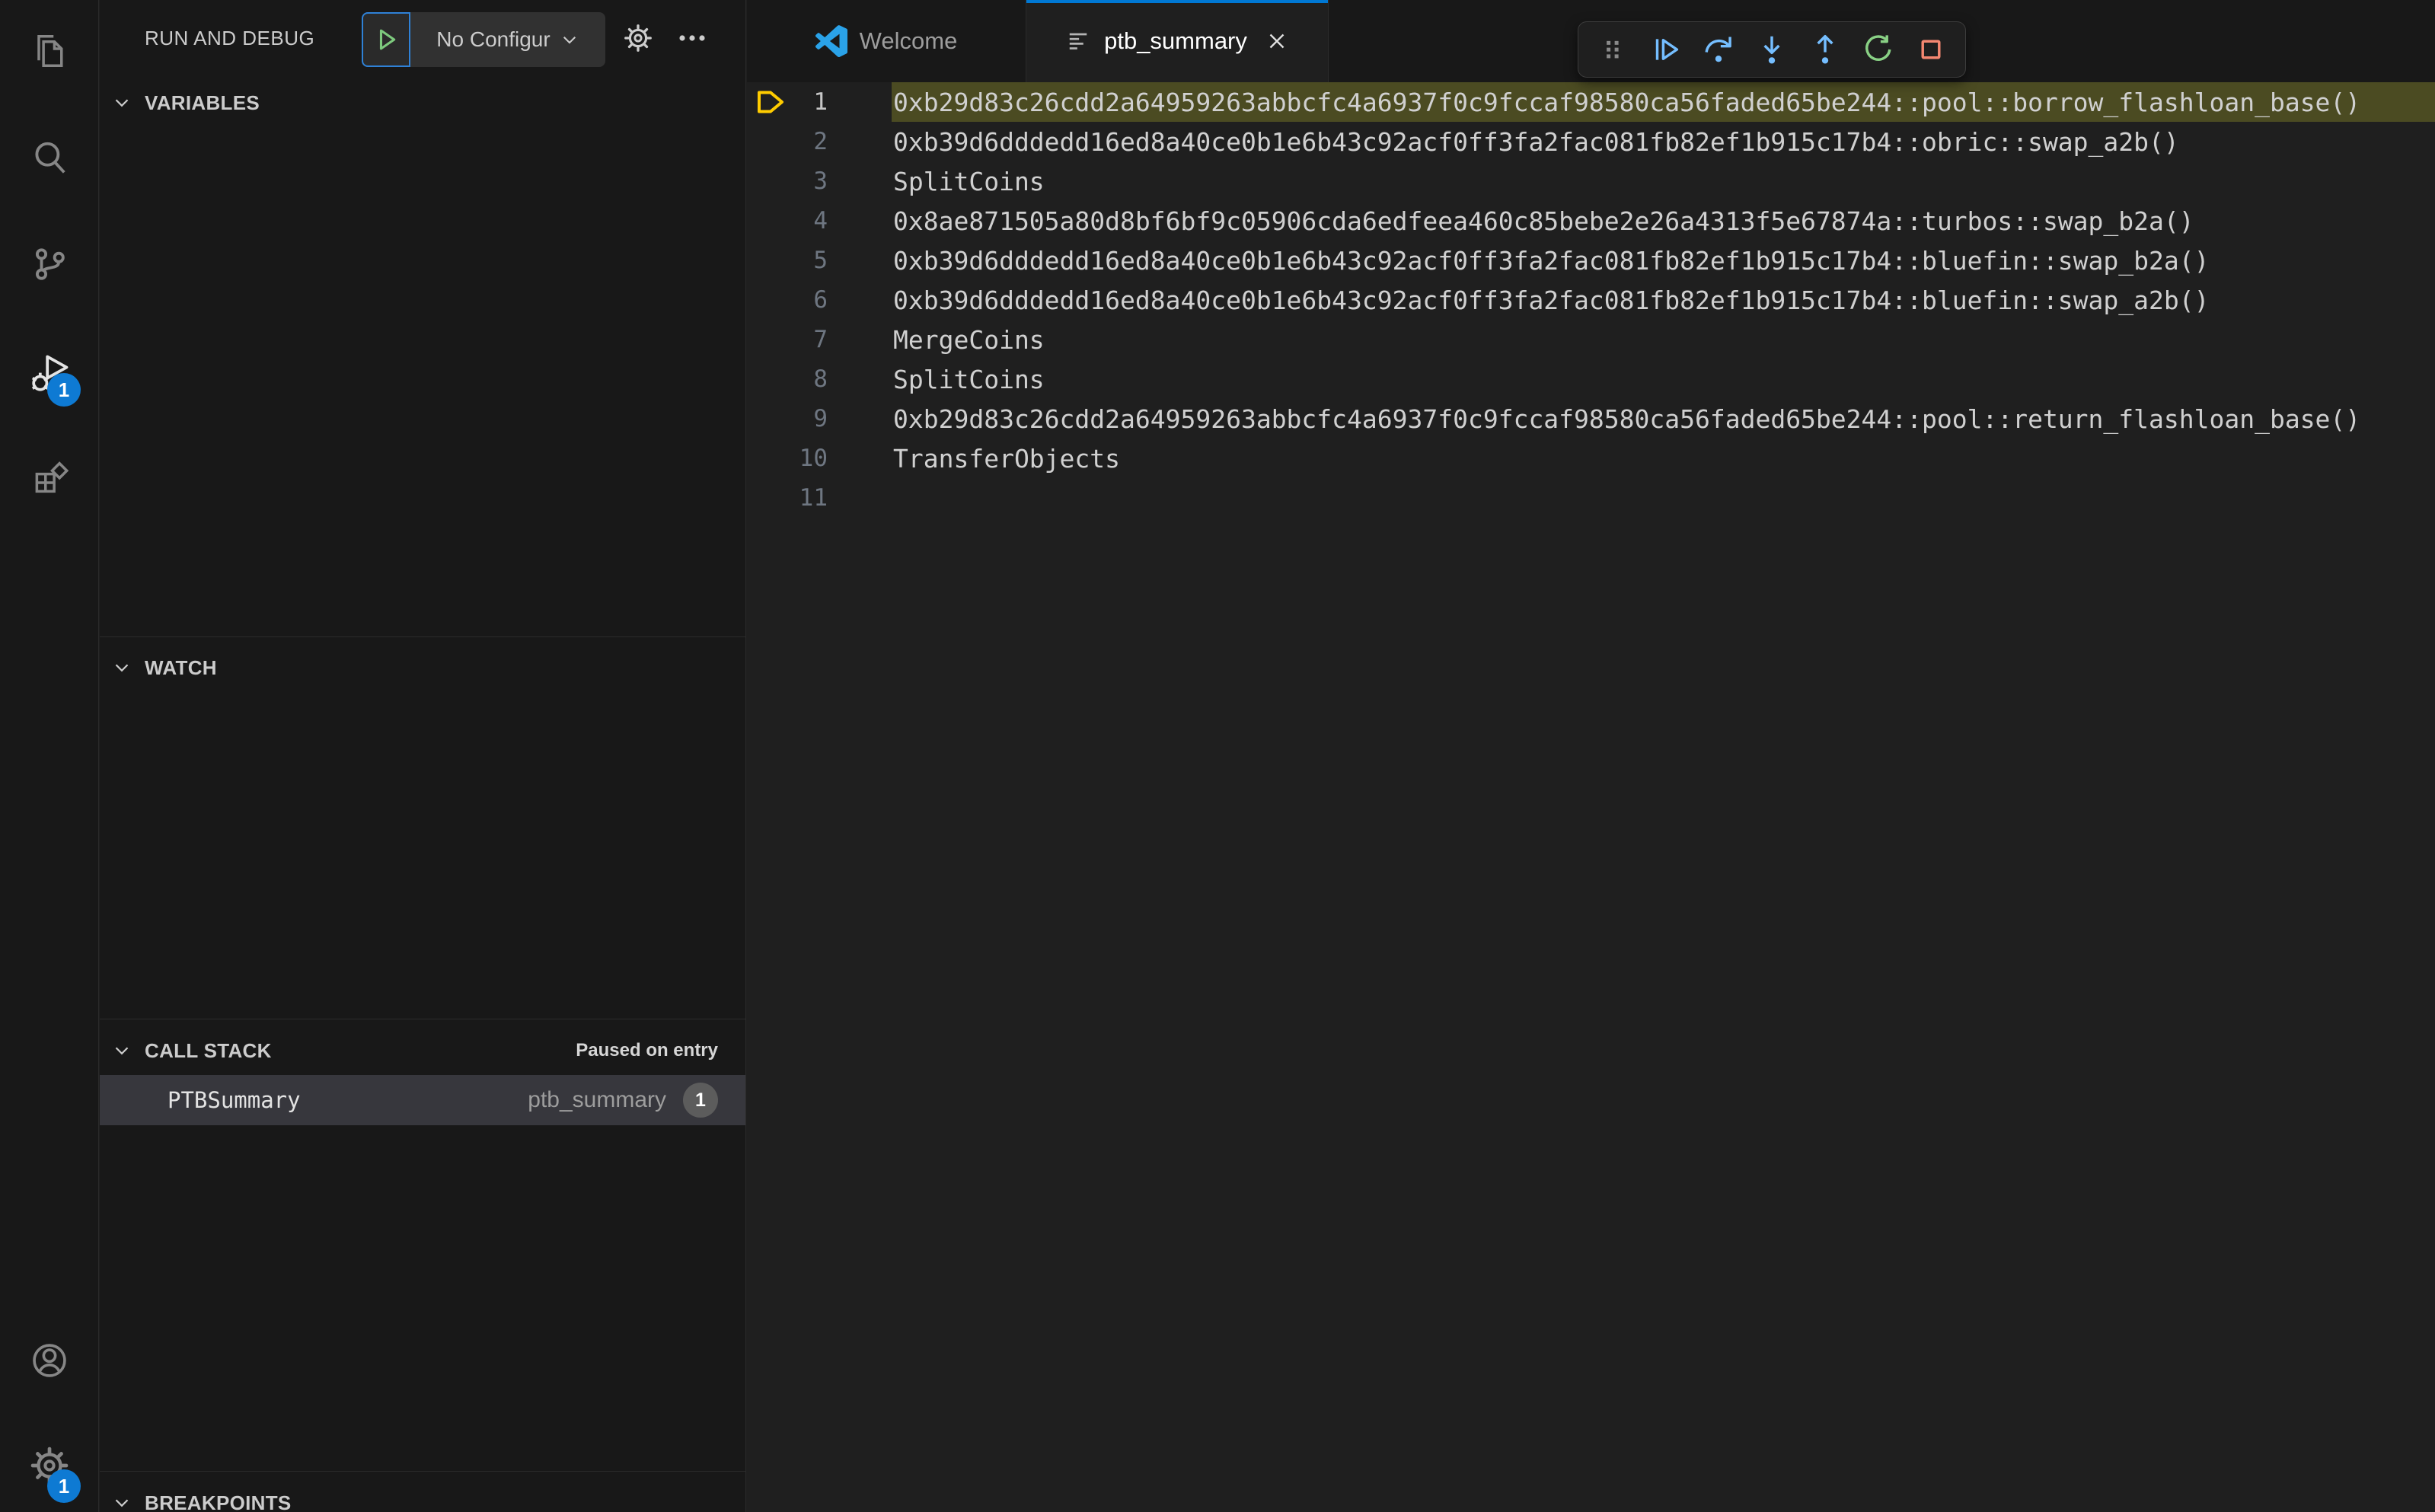 This screenshot has height=1512, width=2435. I want to click on explorer-icon, so click(49, 51).